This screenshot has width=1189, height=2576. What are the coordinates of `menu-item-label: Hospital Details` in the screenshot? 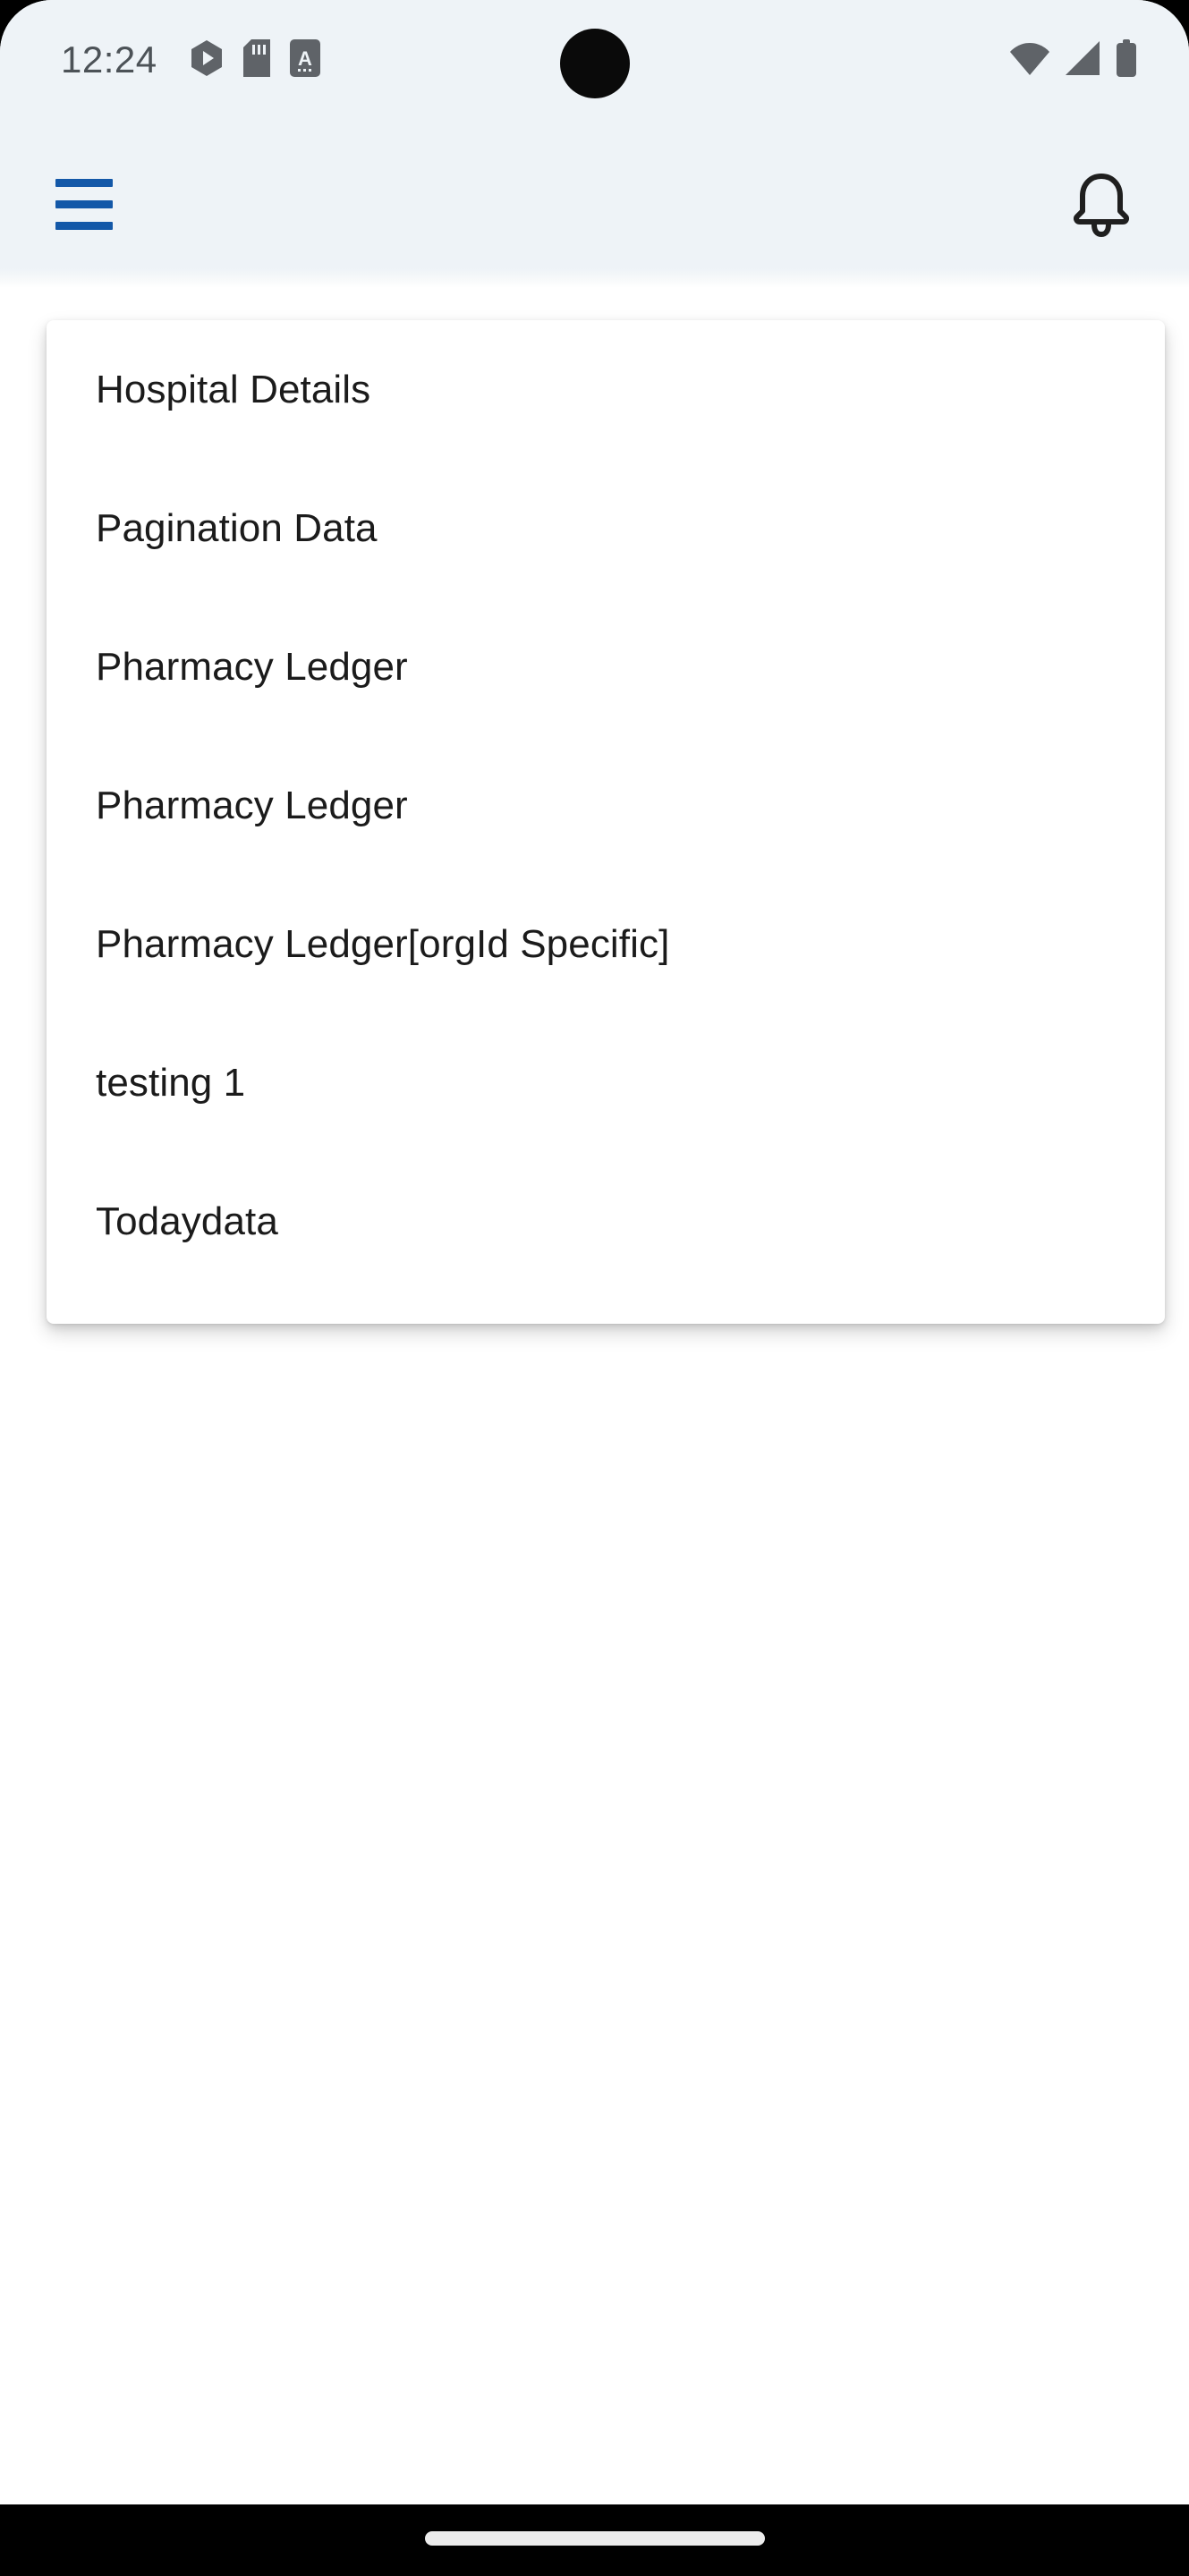 It's located at (233, 389).